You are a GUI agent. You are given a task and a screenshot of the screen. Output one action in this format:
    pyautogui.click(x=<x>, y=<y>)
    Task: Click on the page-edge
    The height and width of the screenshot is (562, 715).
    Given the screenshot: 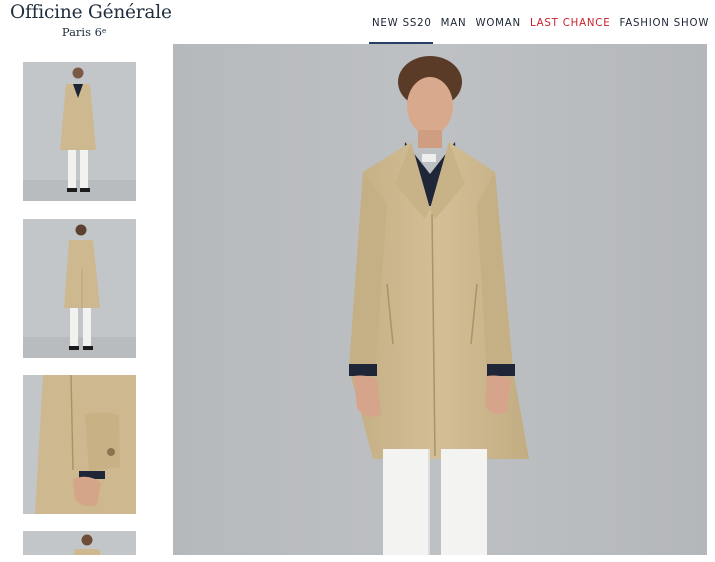 What is the action you would take?
    pyautogui.click(x=711, y=299)
    